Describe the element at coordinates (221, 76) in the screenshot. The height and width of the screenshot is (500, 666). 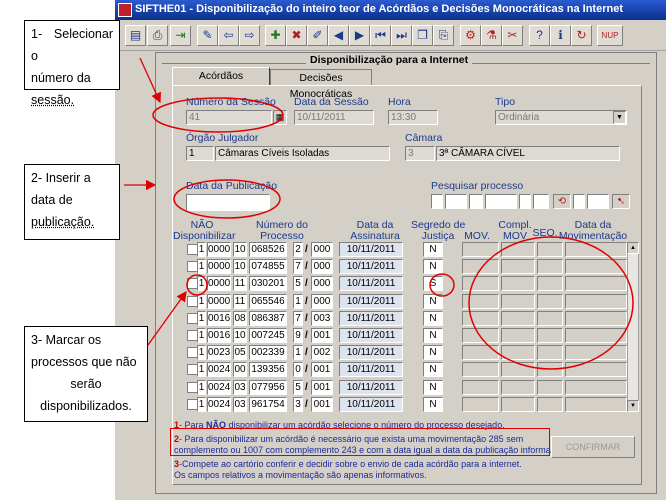
I see `tab-acordaos: Acórdãos` at that location.